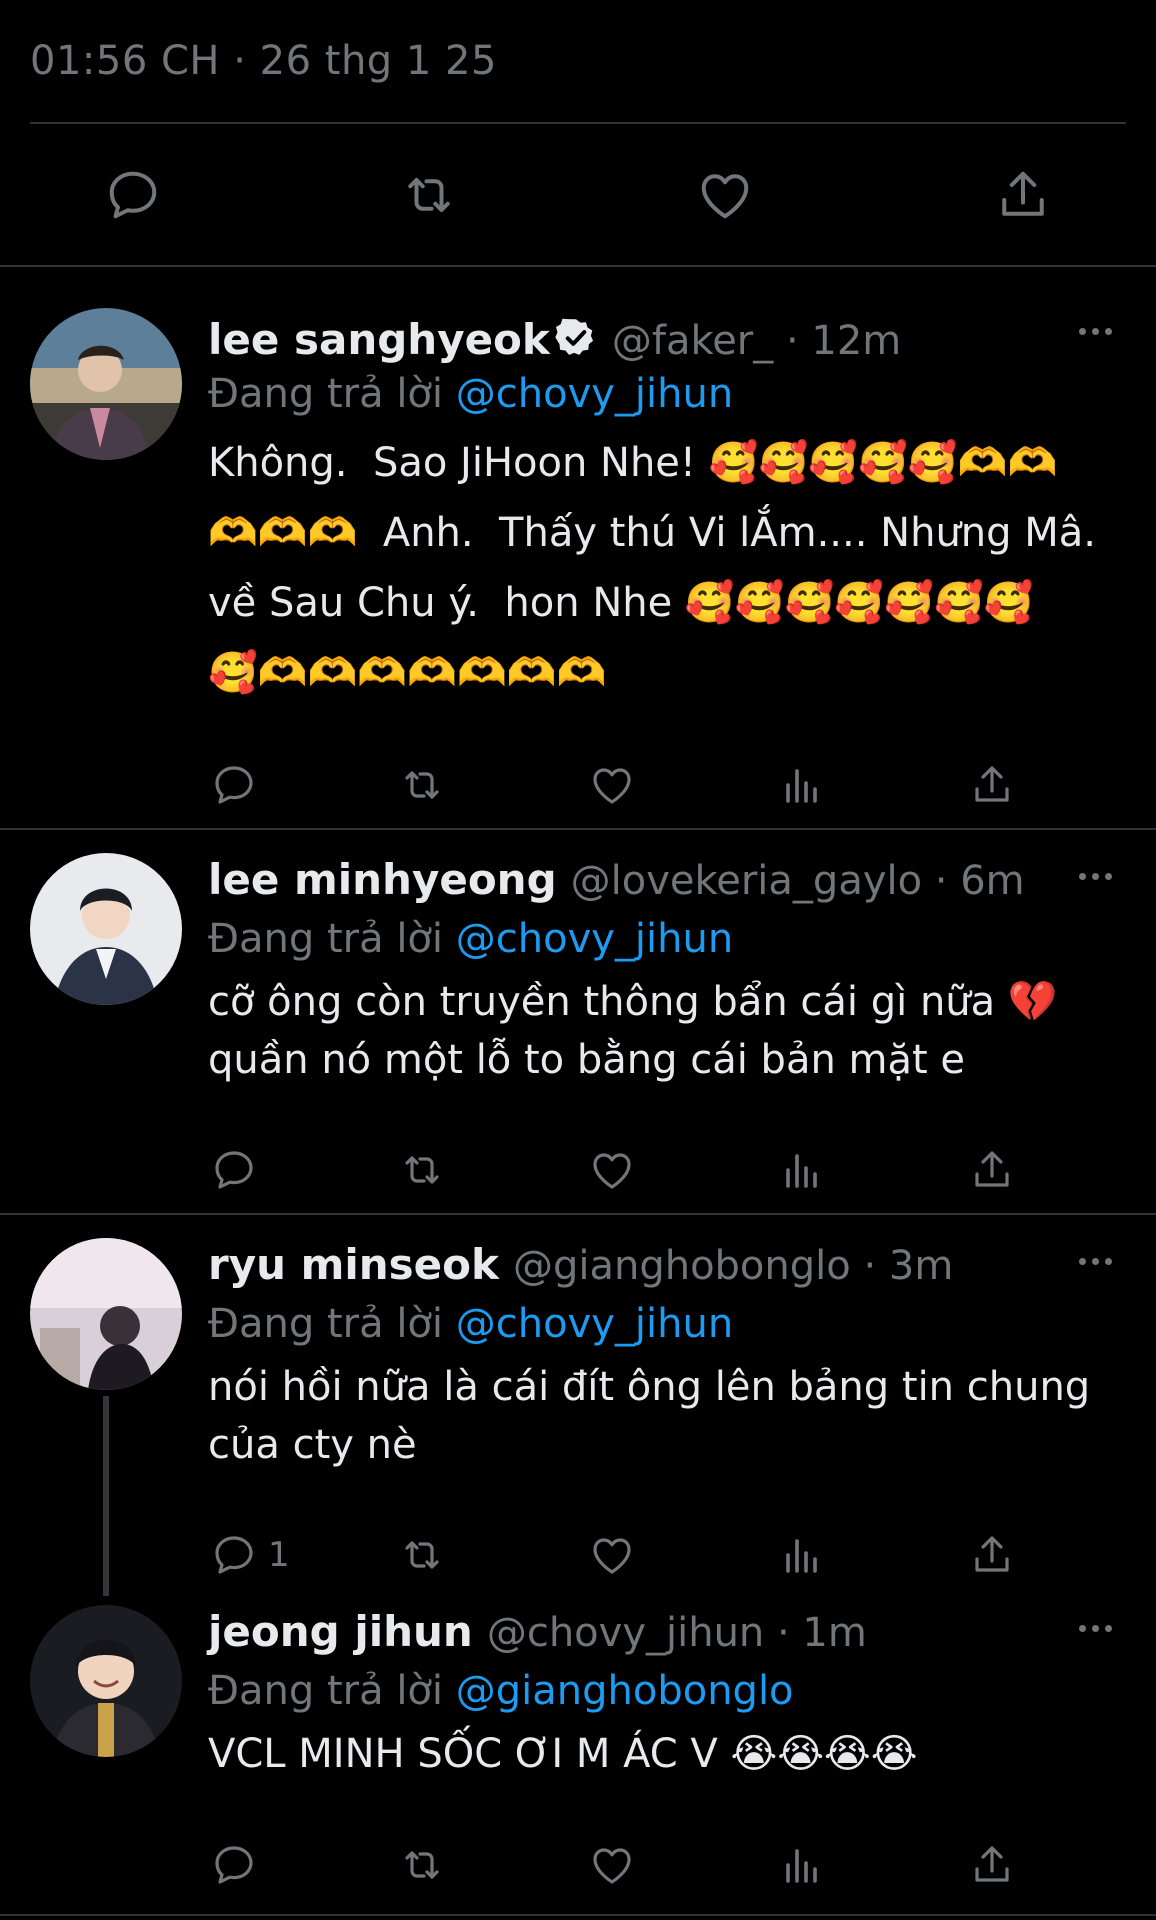 This screenshot has width=1156, height=1920. What do you see at coordinates (756, 341) in the screenshot?
I see `handle-and-time: @faker_ · 12m` at bounding box center [756, 341].